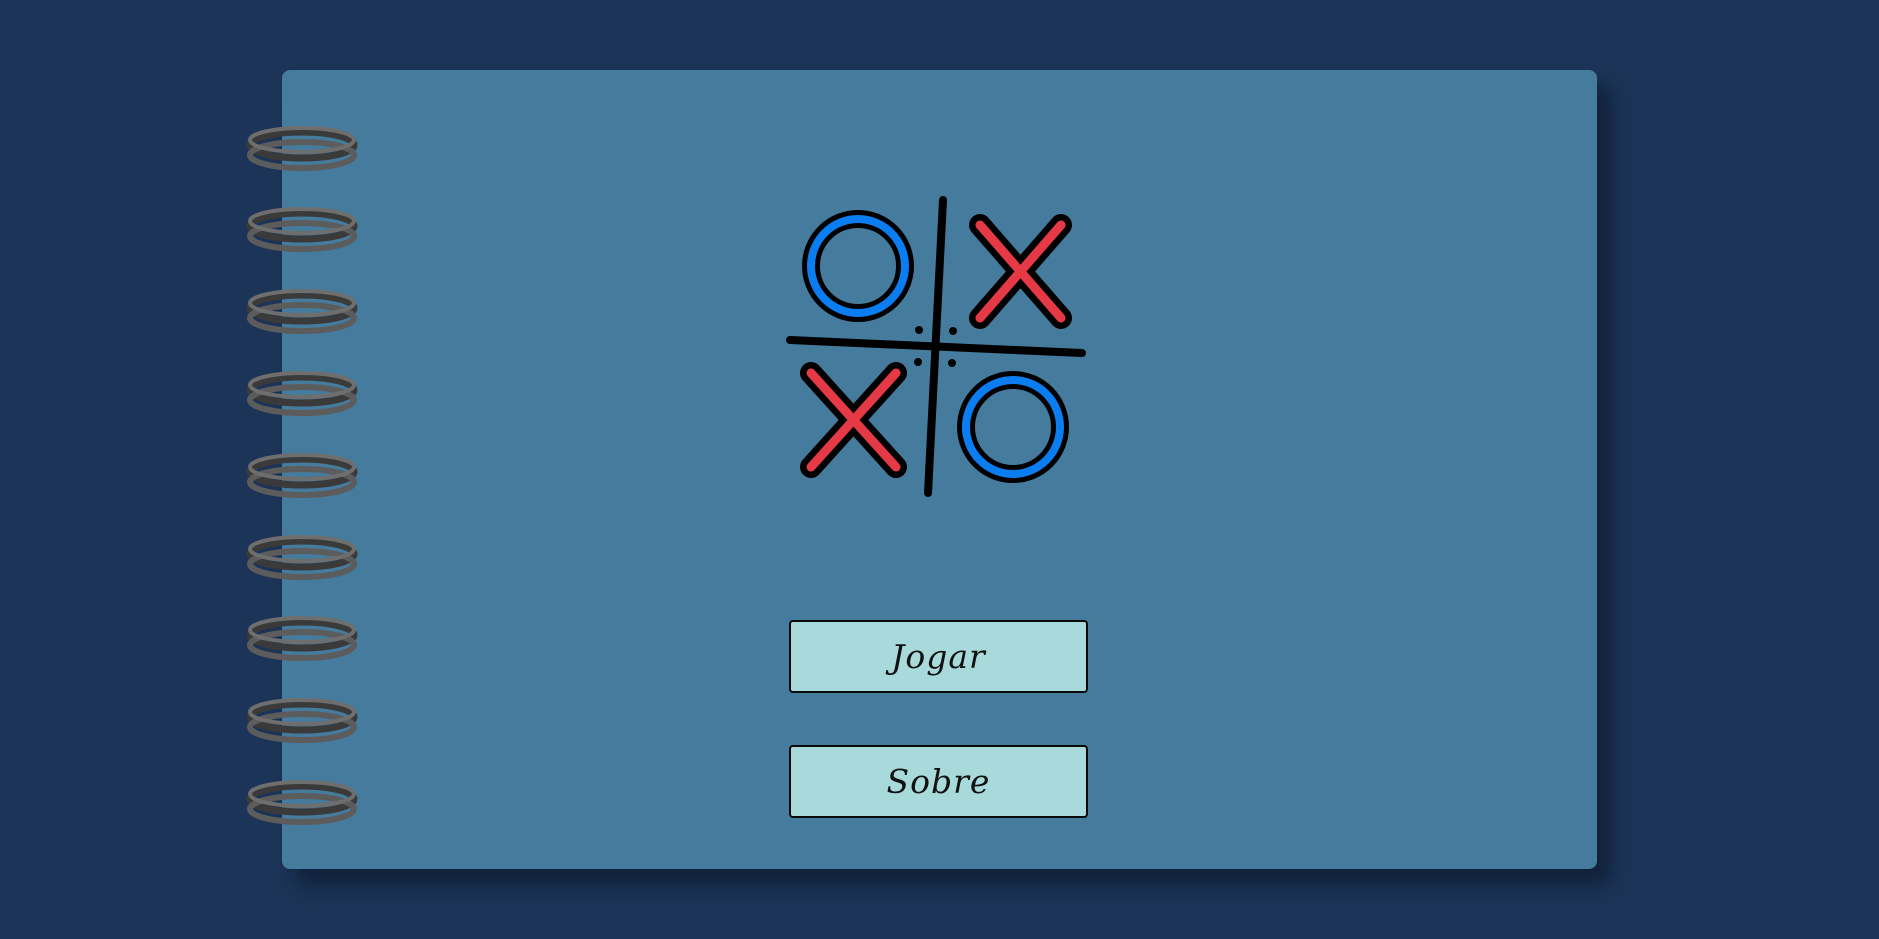 This screenshot has height=939, width=1879. I want to click on play-button: Jogar, so click(938, 656).